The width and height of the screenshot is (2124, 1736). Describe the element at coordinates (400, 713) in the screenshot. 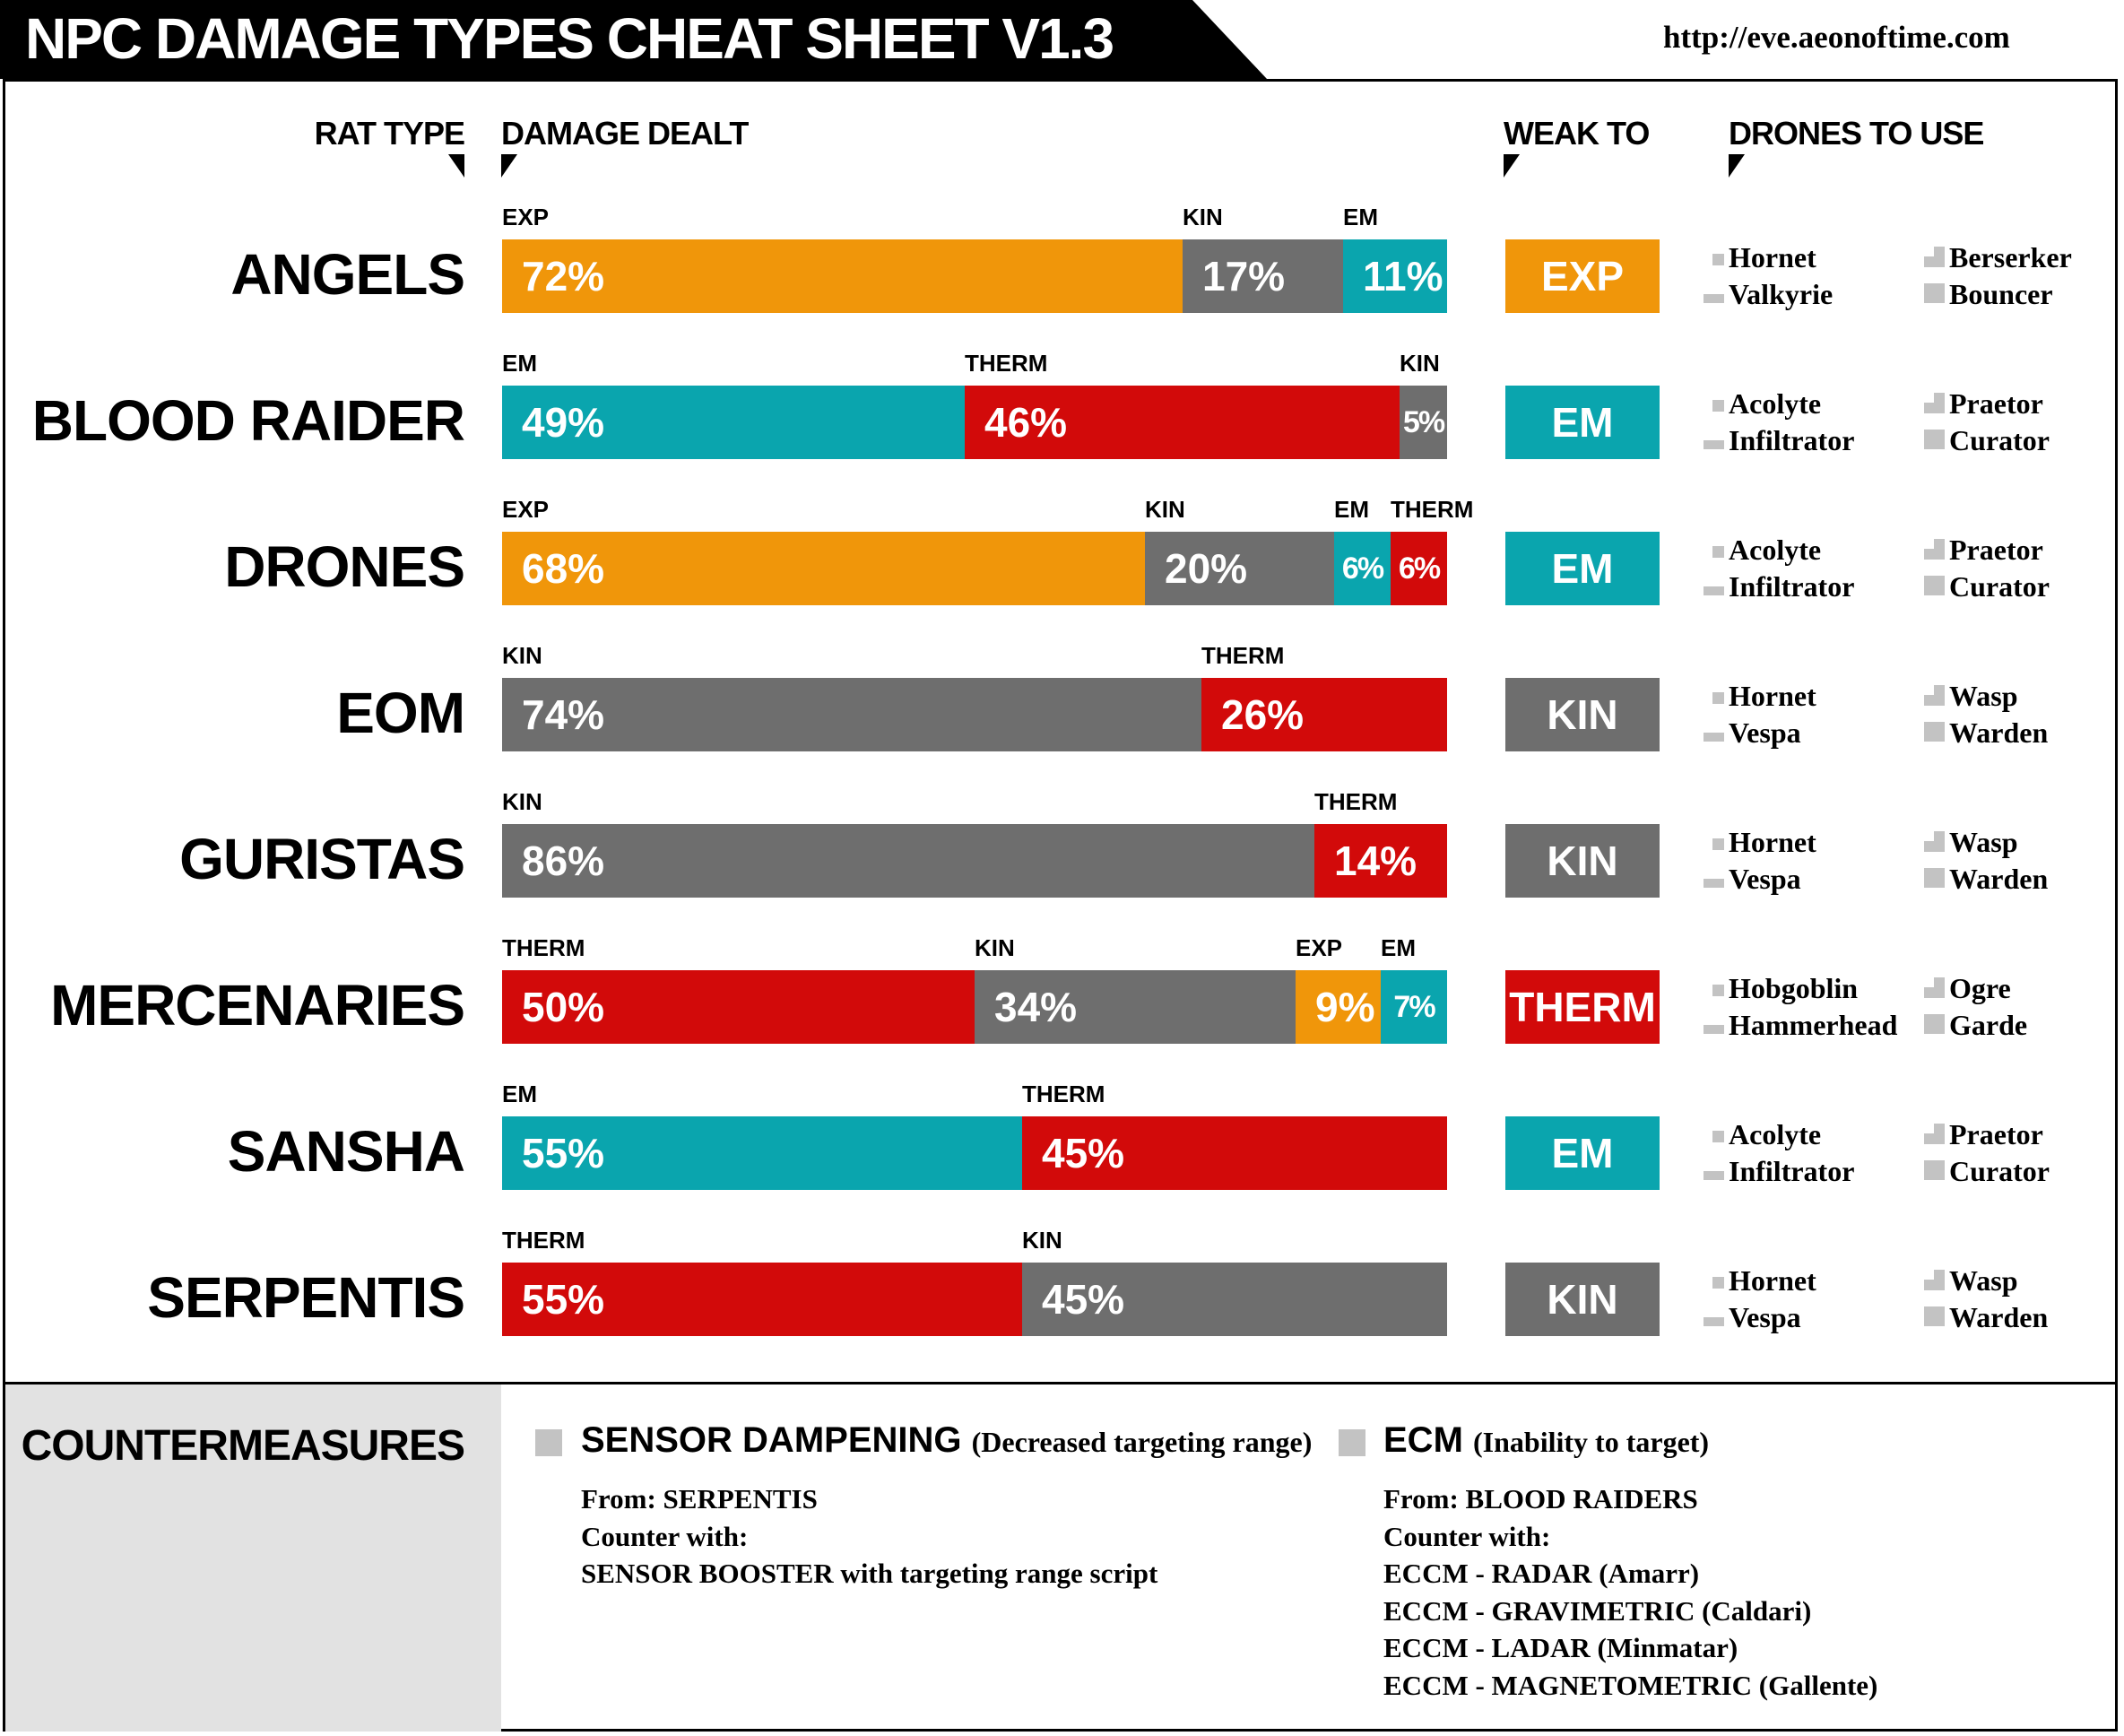

I see `rat-type-name: EOM` at that location.